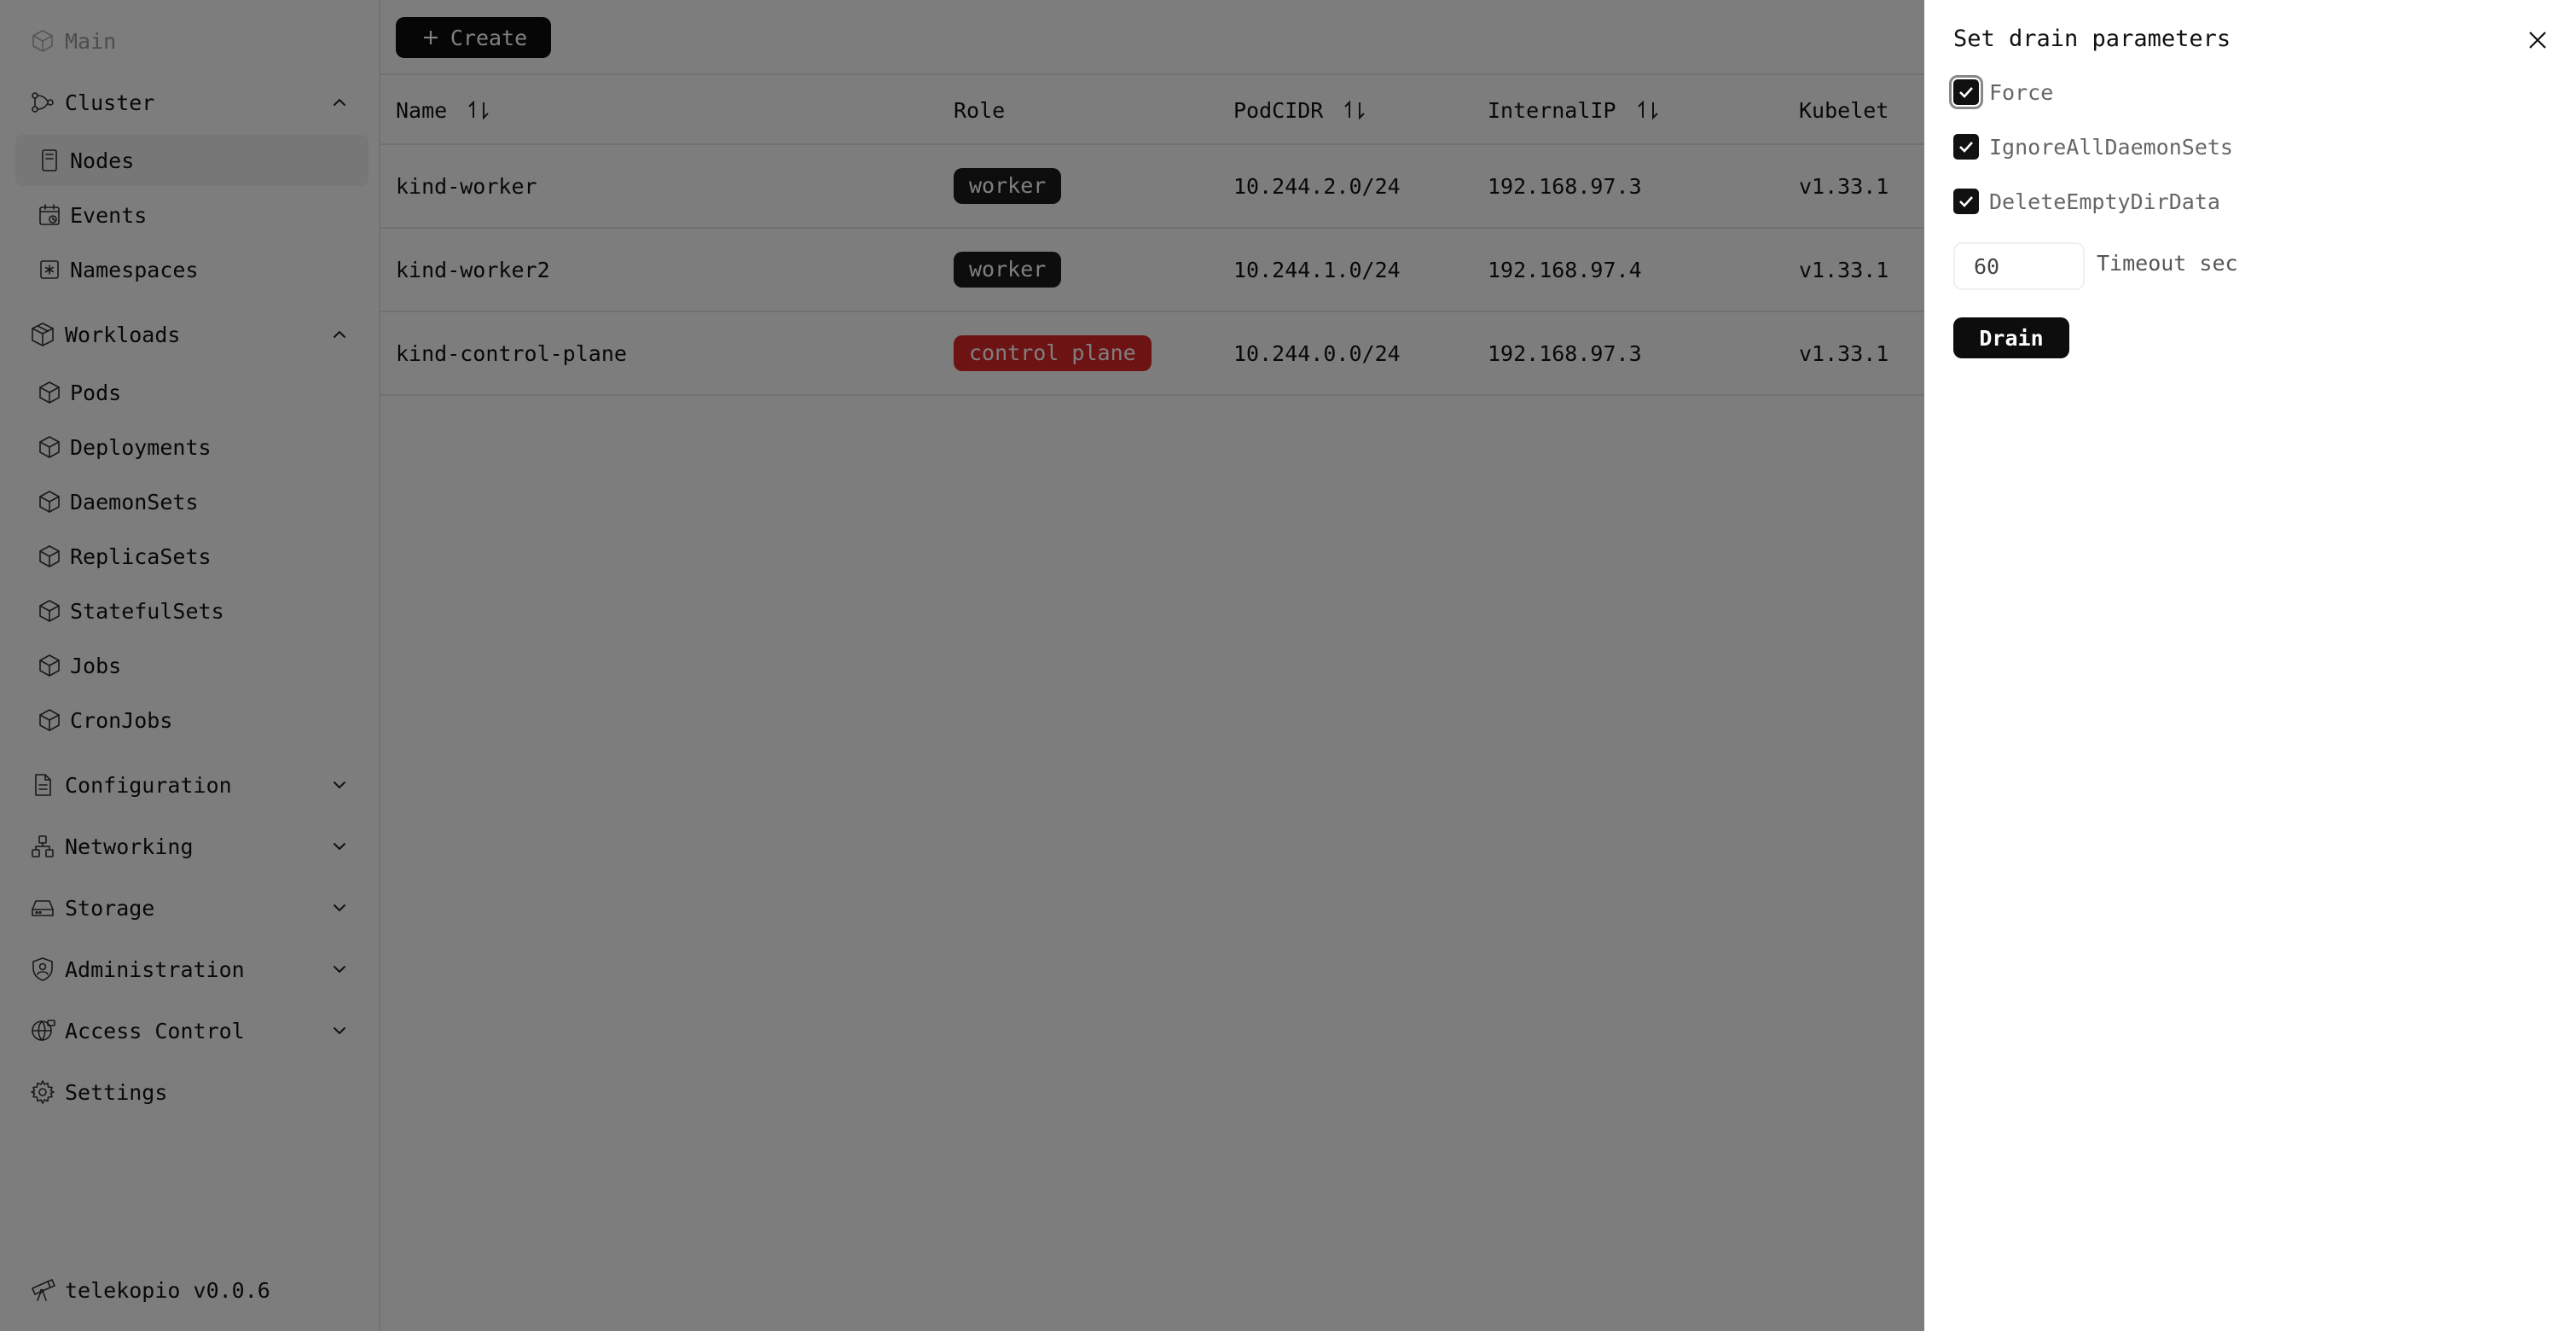 Image resolution: width=2576 pixels, height=1331 pixels. What do you see at coordinates (2019, 266) in the screenshot?
I see `timeout-input` at bounding box center [2019, 266].